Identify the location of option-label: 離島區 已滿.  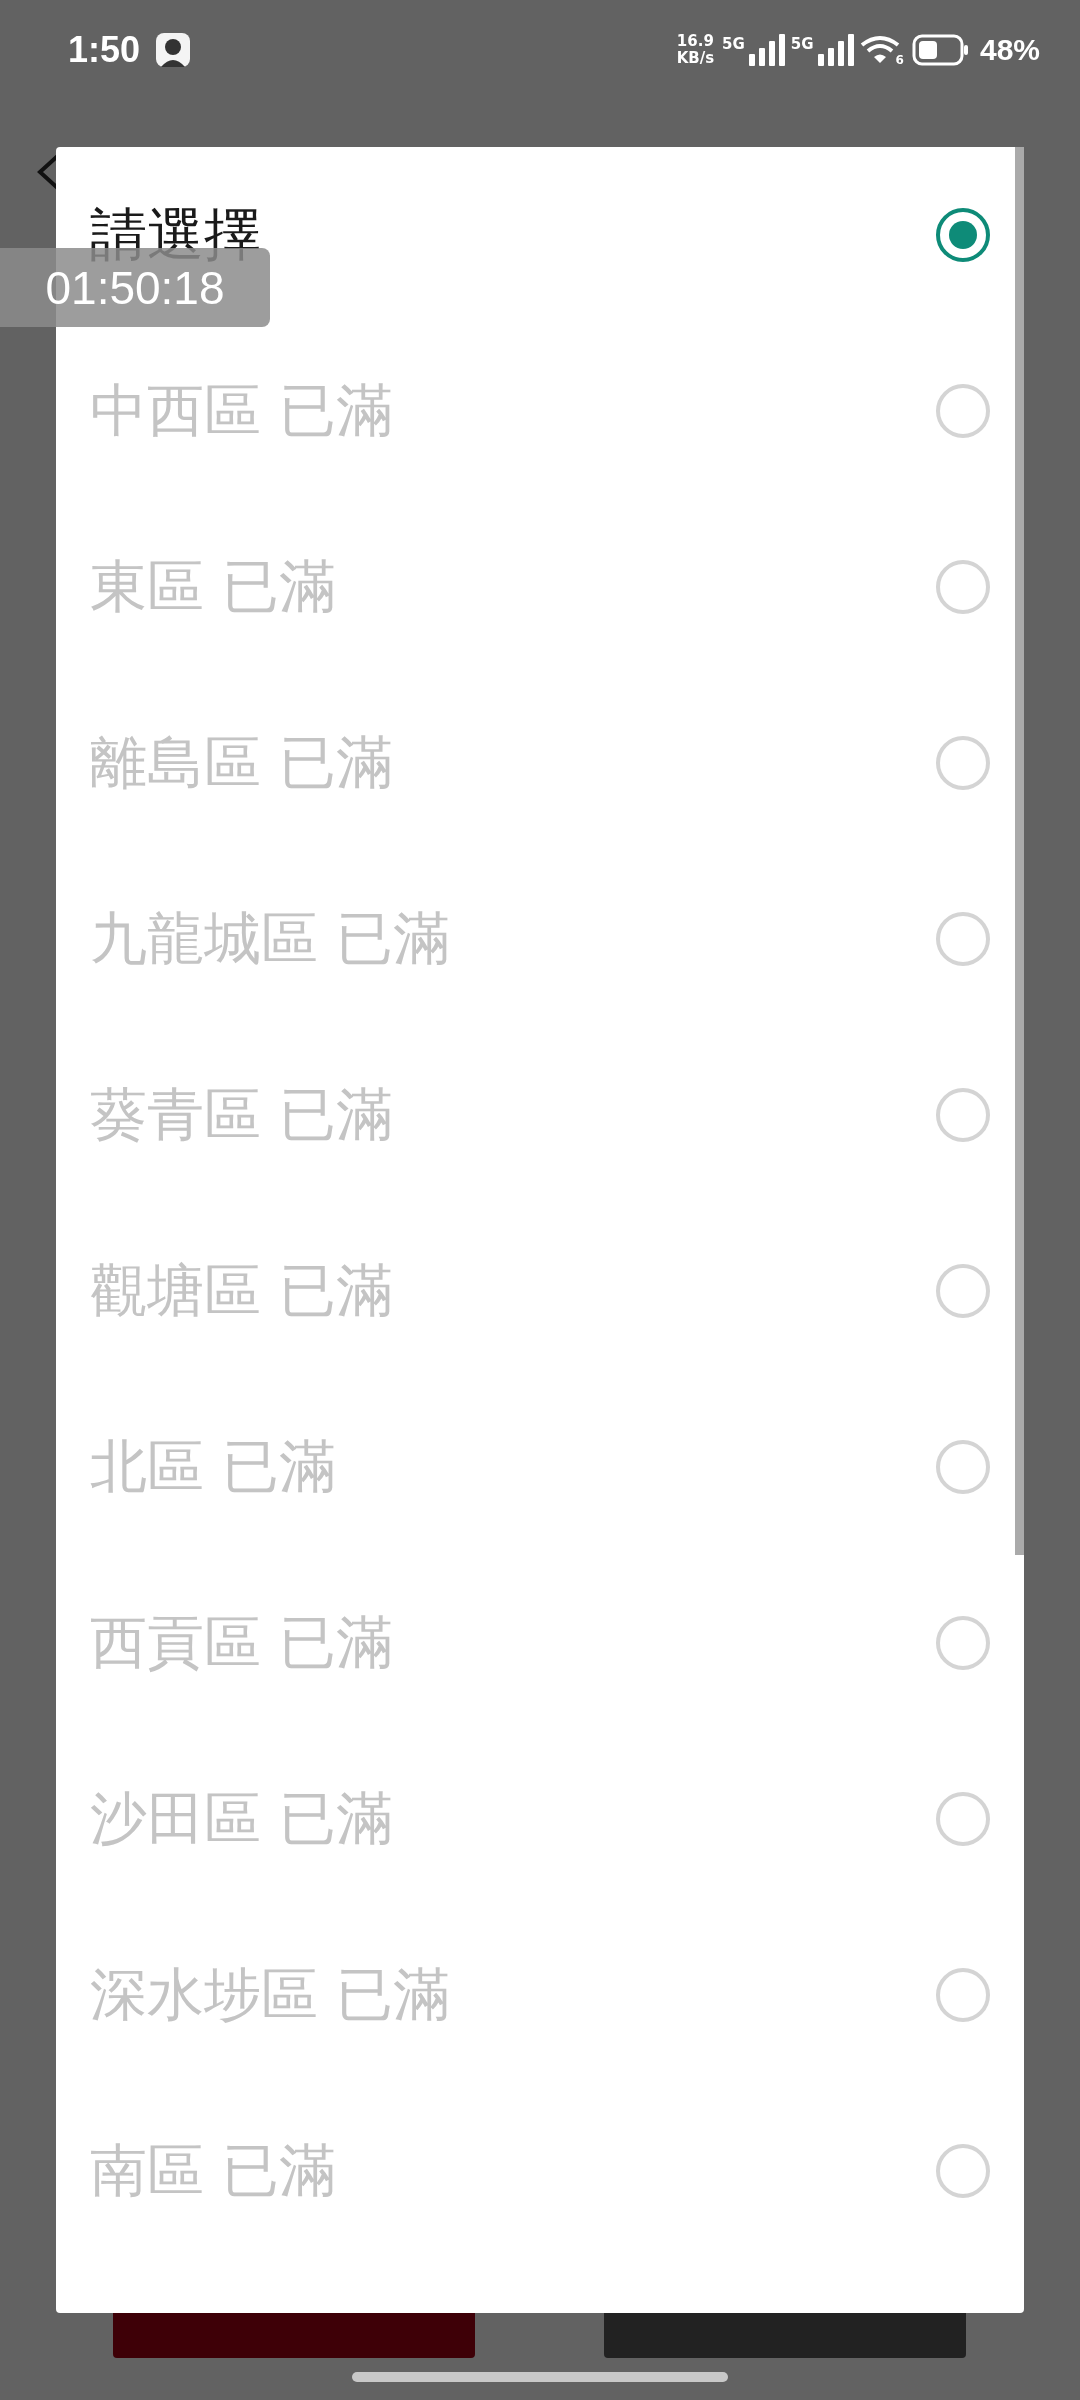
(242, 762).